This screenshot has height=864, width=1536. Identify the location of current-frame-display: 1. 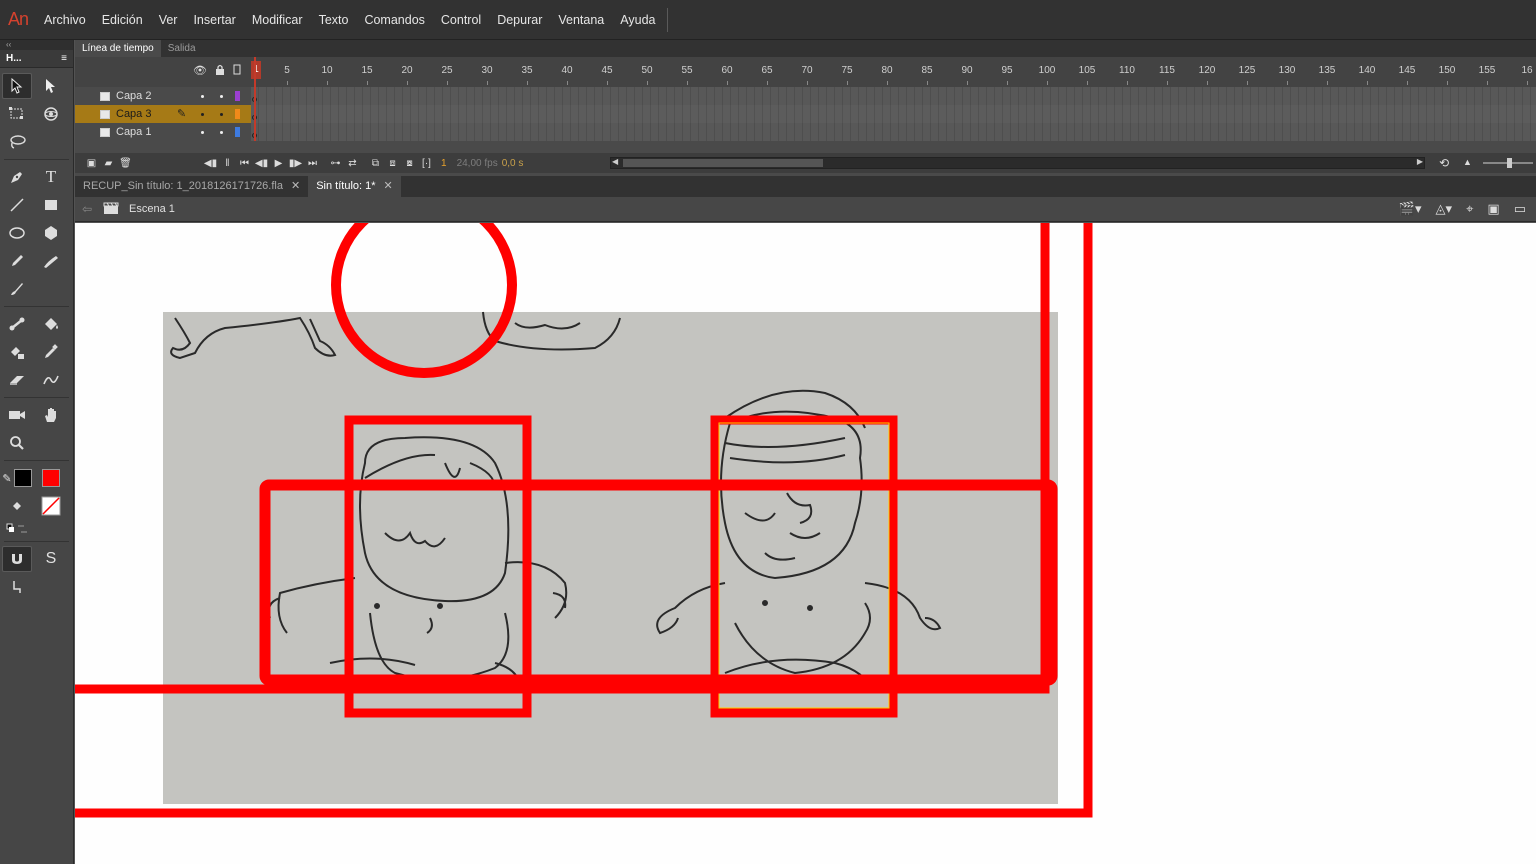
(444, 163).